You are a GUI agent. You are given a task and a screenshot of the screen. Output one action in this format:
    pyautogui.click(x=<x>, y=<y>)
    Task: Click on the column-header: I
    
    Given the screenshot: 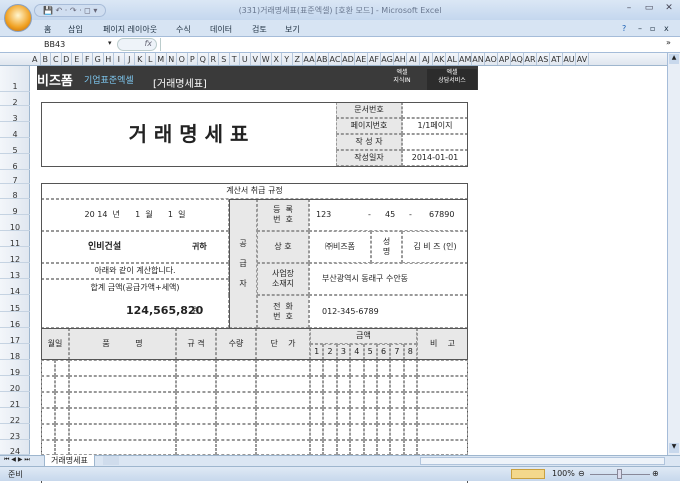 What is the action you would take?
    pyautogui.click(x=119, y=59)
    